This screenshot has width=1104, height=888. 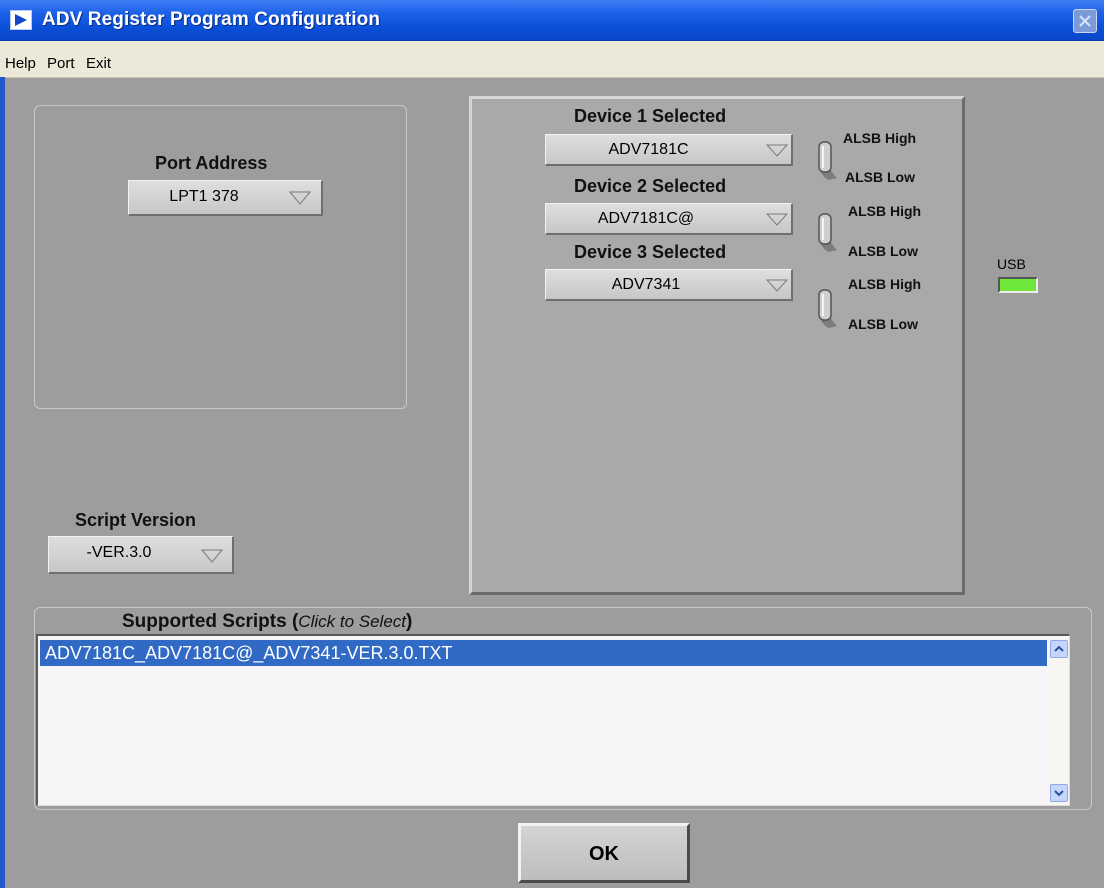 I want to click on menu-port: Port, so click(x=61, y=63).